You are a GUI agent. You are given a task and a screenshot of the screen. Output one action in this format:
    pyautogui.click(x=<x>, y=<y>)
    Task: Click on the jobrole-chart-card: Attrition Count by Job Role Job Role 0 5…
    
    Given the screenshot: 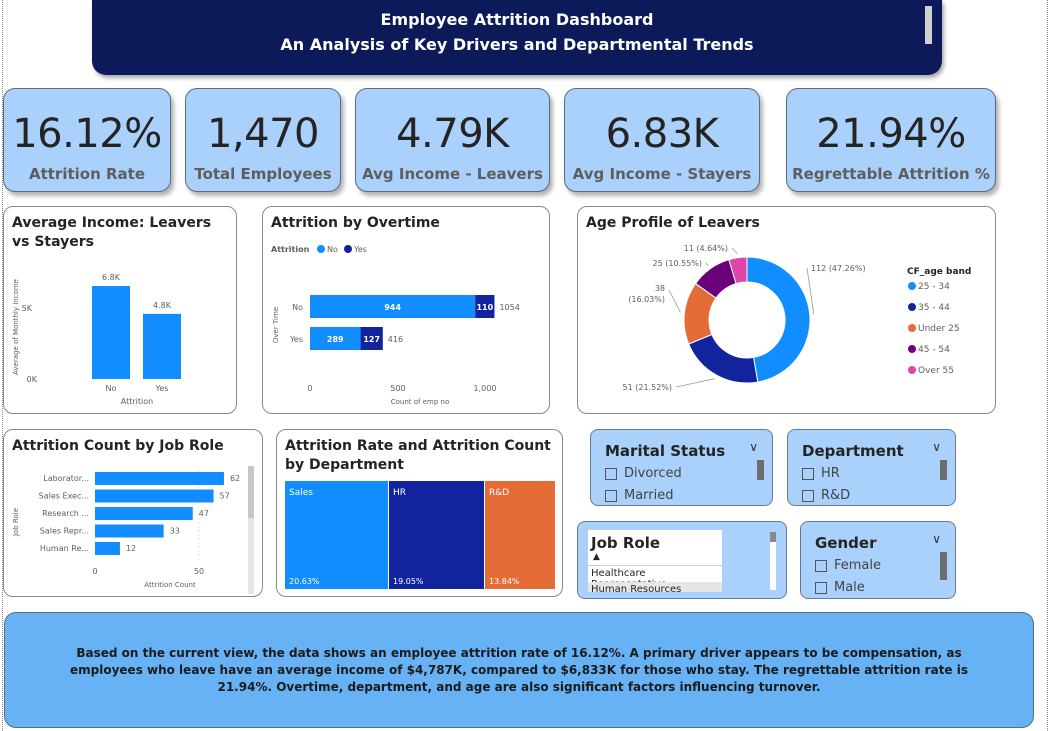 What is the action you would take?
    pyautogui.click(x=133, y=513)
    